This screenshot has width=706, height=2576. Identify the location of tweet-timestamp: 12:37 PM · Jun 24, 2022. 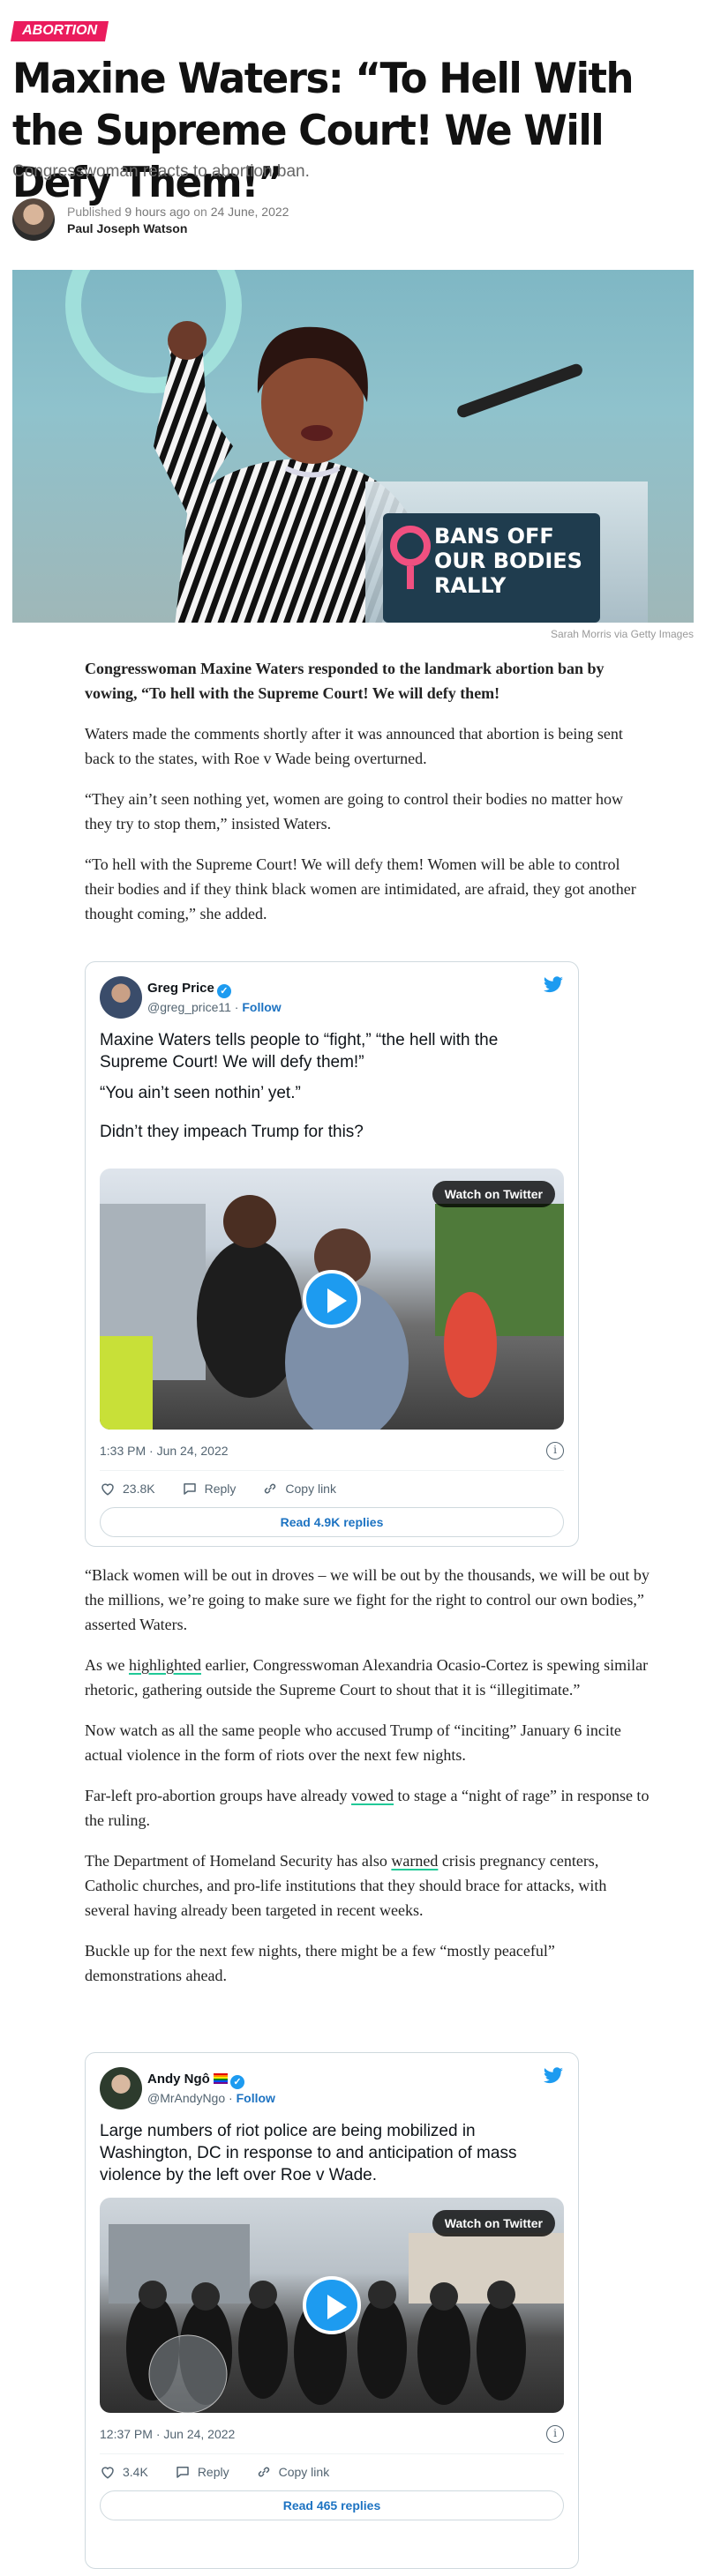
(167, 2434).